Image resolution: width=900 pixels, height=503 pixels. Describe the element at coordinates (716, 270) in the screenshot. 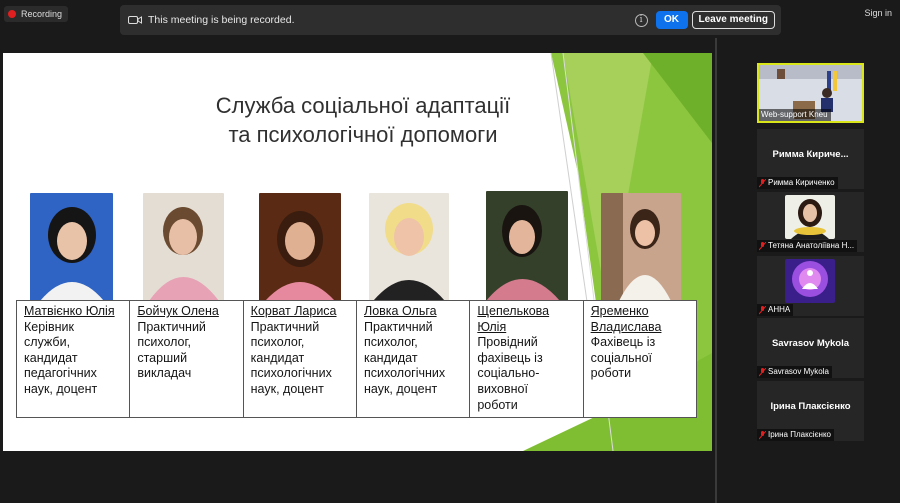

I see `panel-divider` at that location.